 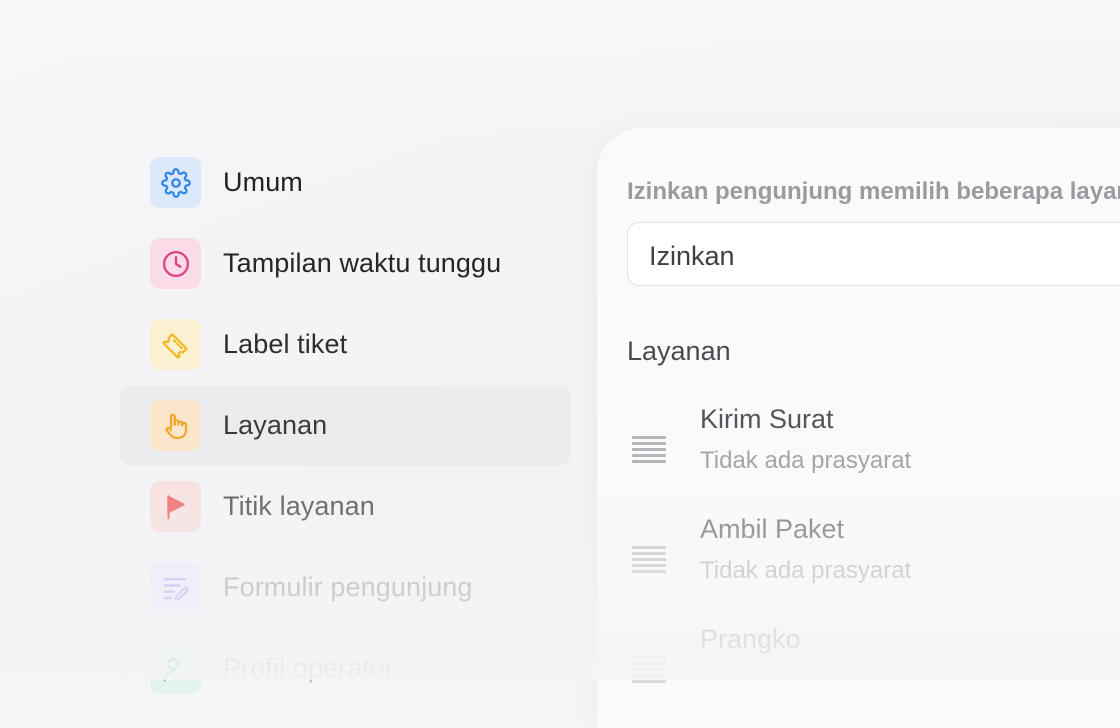 What do you see at coordinates (767, 419) in the screenshot?
I see `service-name: Kirim Surat` at bounding box center [767, 419].